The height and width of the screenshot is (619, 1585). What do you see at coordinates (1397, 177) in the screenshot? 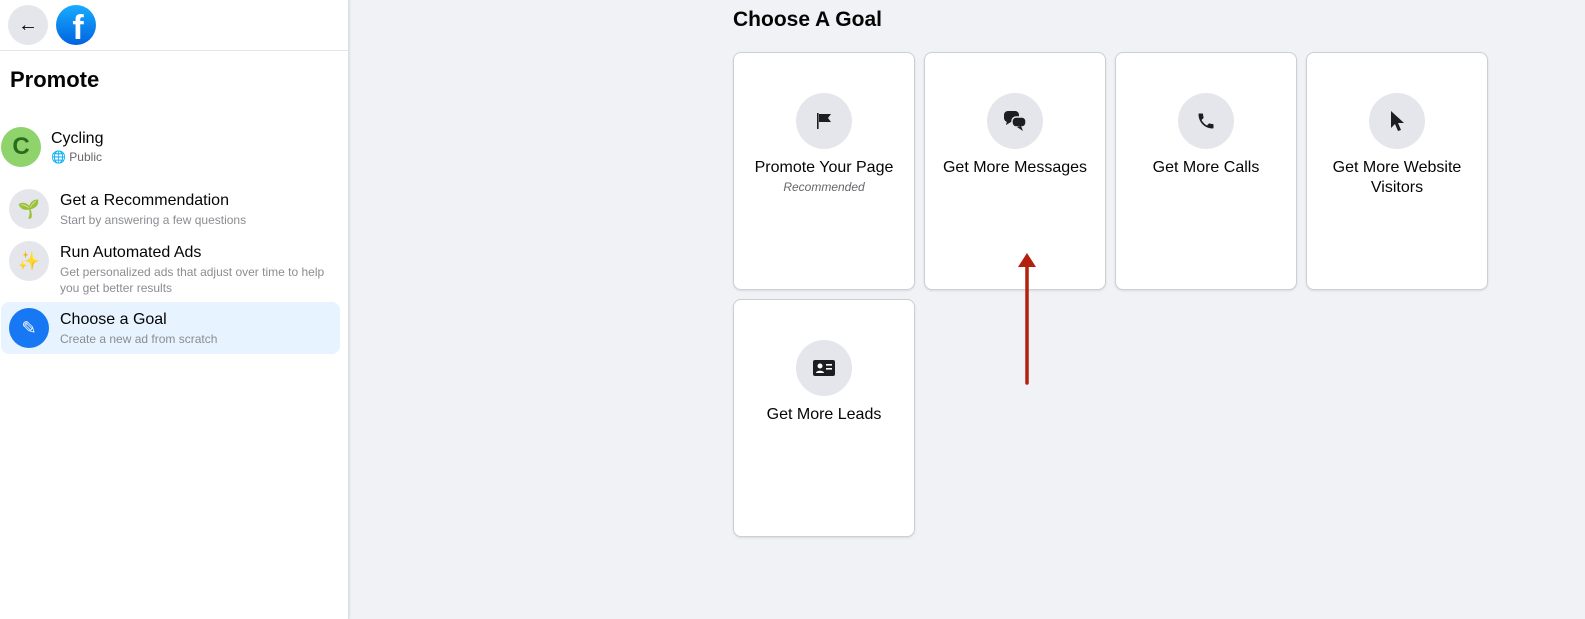
I see `goal-label: Get More Website Visitors` at bounding box center [1397, 177].